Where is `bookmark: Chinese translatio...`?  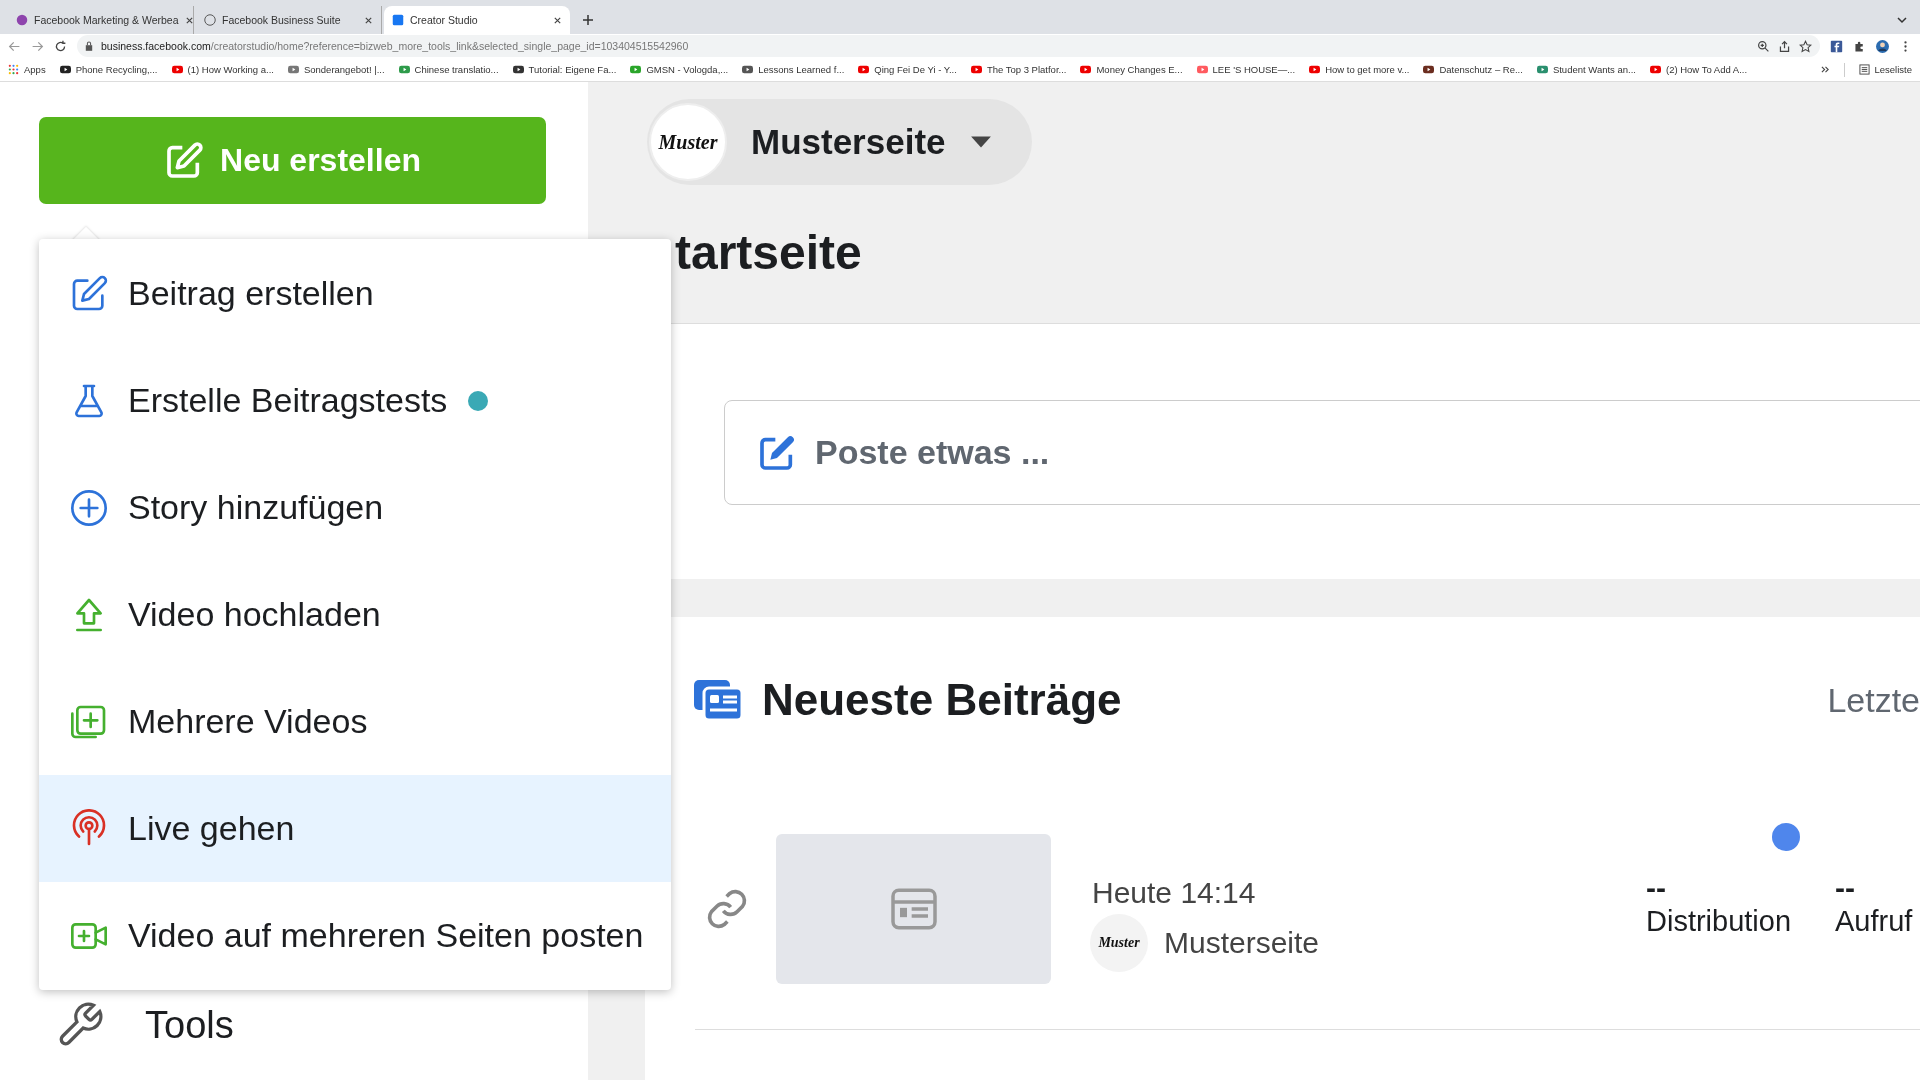
bookmark: Chinese translatio... is located at coordinates (448, 69).